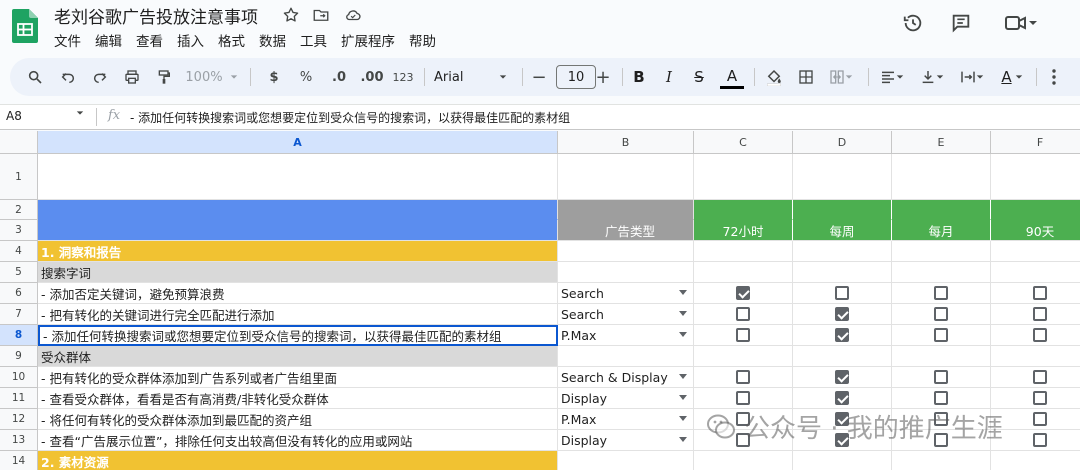 The width and height of the screenshot is (1080, 470). I want to click on checkbox-e8, so click(941, 335).